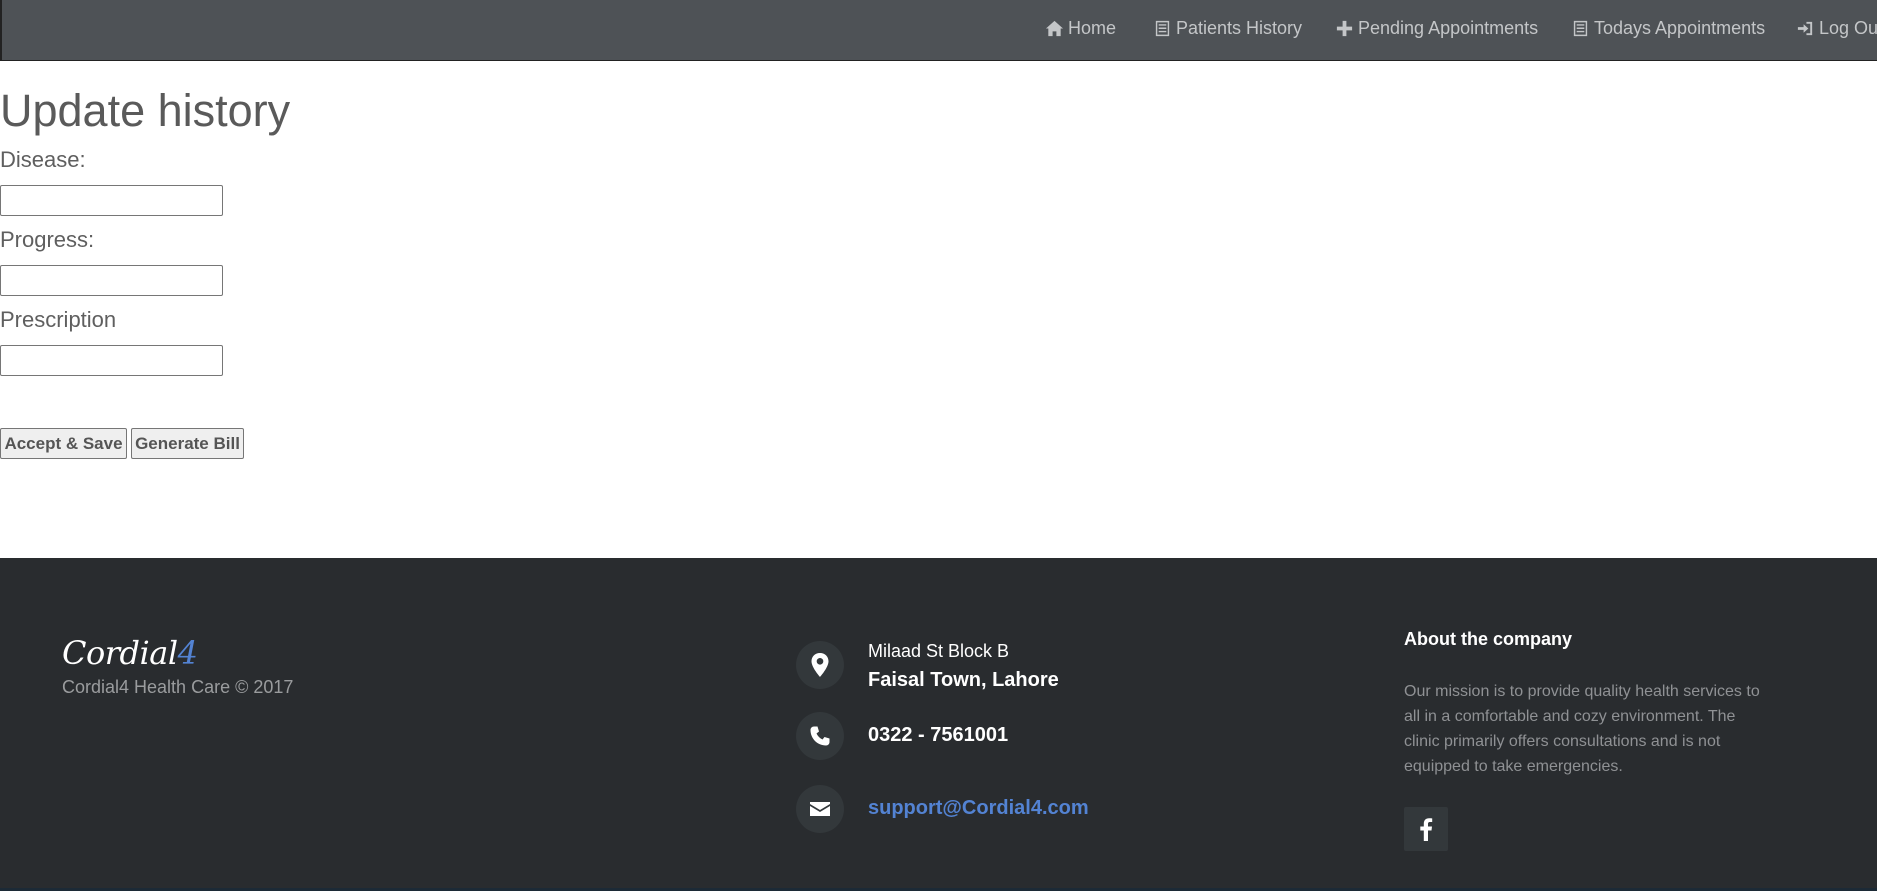  What do you see at coordinates (963, 680) in the screenshot?
I see `address-line-2: Faisal Town, Lahore` at bounding box center [963, 680].